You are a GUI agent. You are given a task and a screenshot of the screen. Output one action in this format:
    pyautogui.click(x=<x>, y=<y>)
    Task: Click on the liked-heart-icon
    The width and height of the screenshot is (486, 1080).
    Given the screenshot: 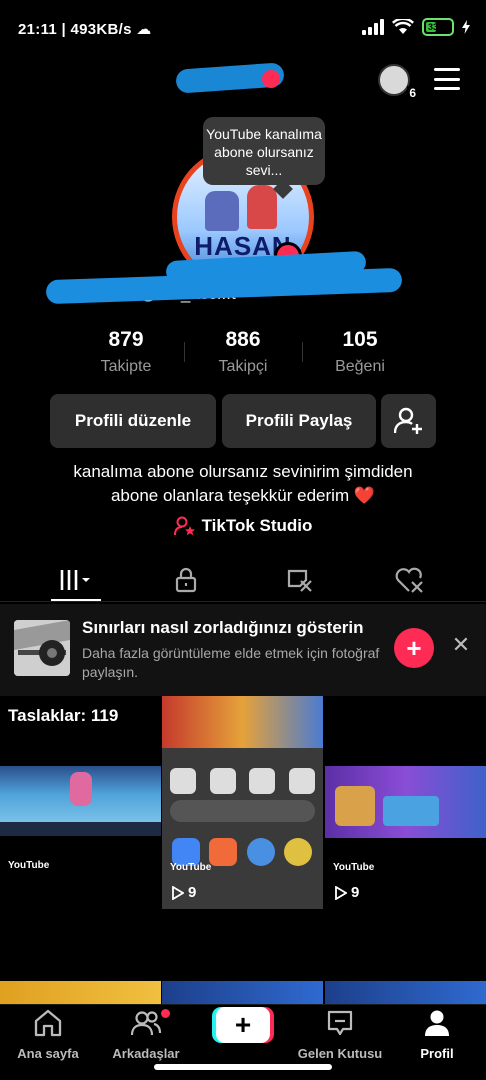 What is the action you would take?
    pyautogui.click(x=409, y=580)
    